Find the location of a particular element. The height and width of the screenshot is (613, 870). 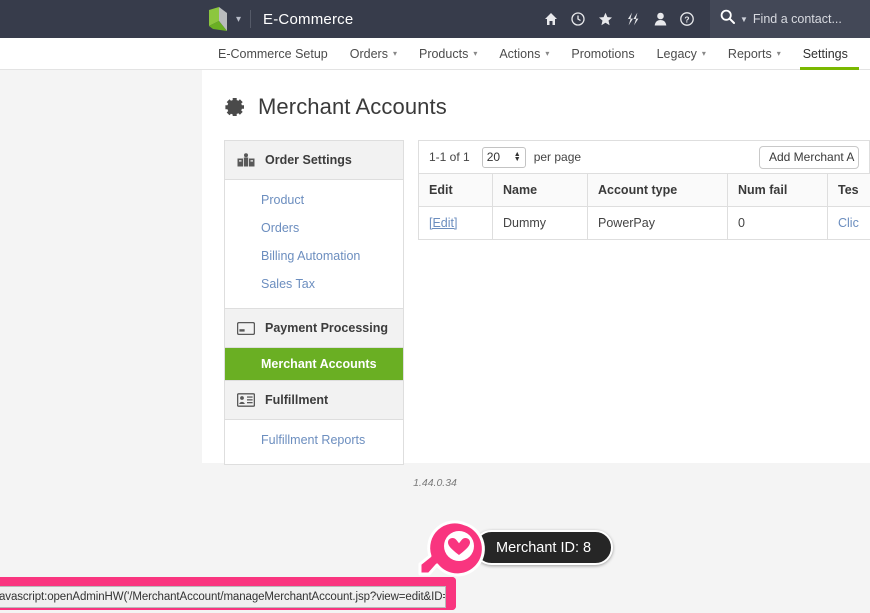

table-row: [Edit] Dummy PowerPay 0 Clic is located at coordinates (644, 223).